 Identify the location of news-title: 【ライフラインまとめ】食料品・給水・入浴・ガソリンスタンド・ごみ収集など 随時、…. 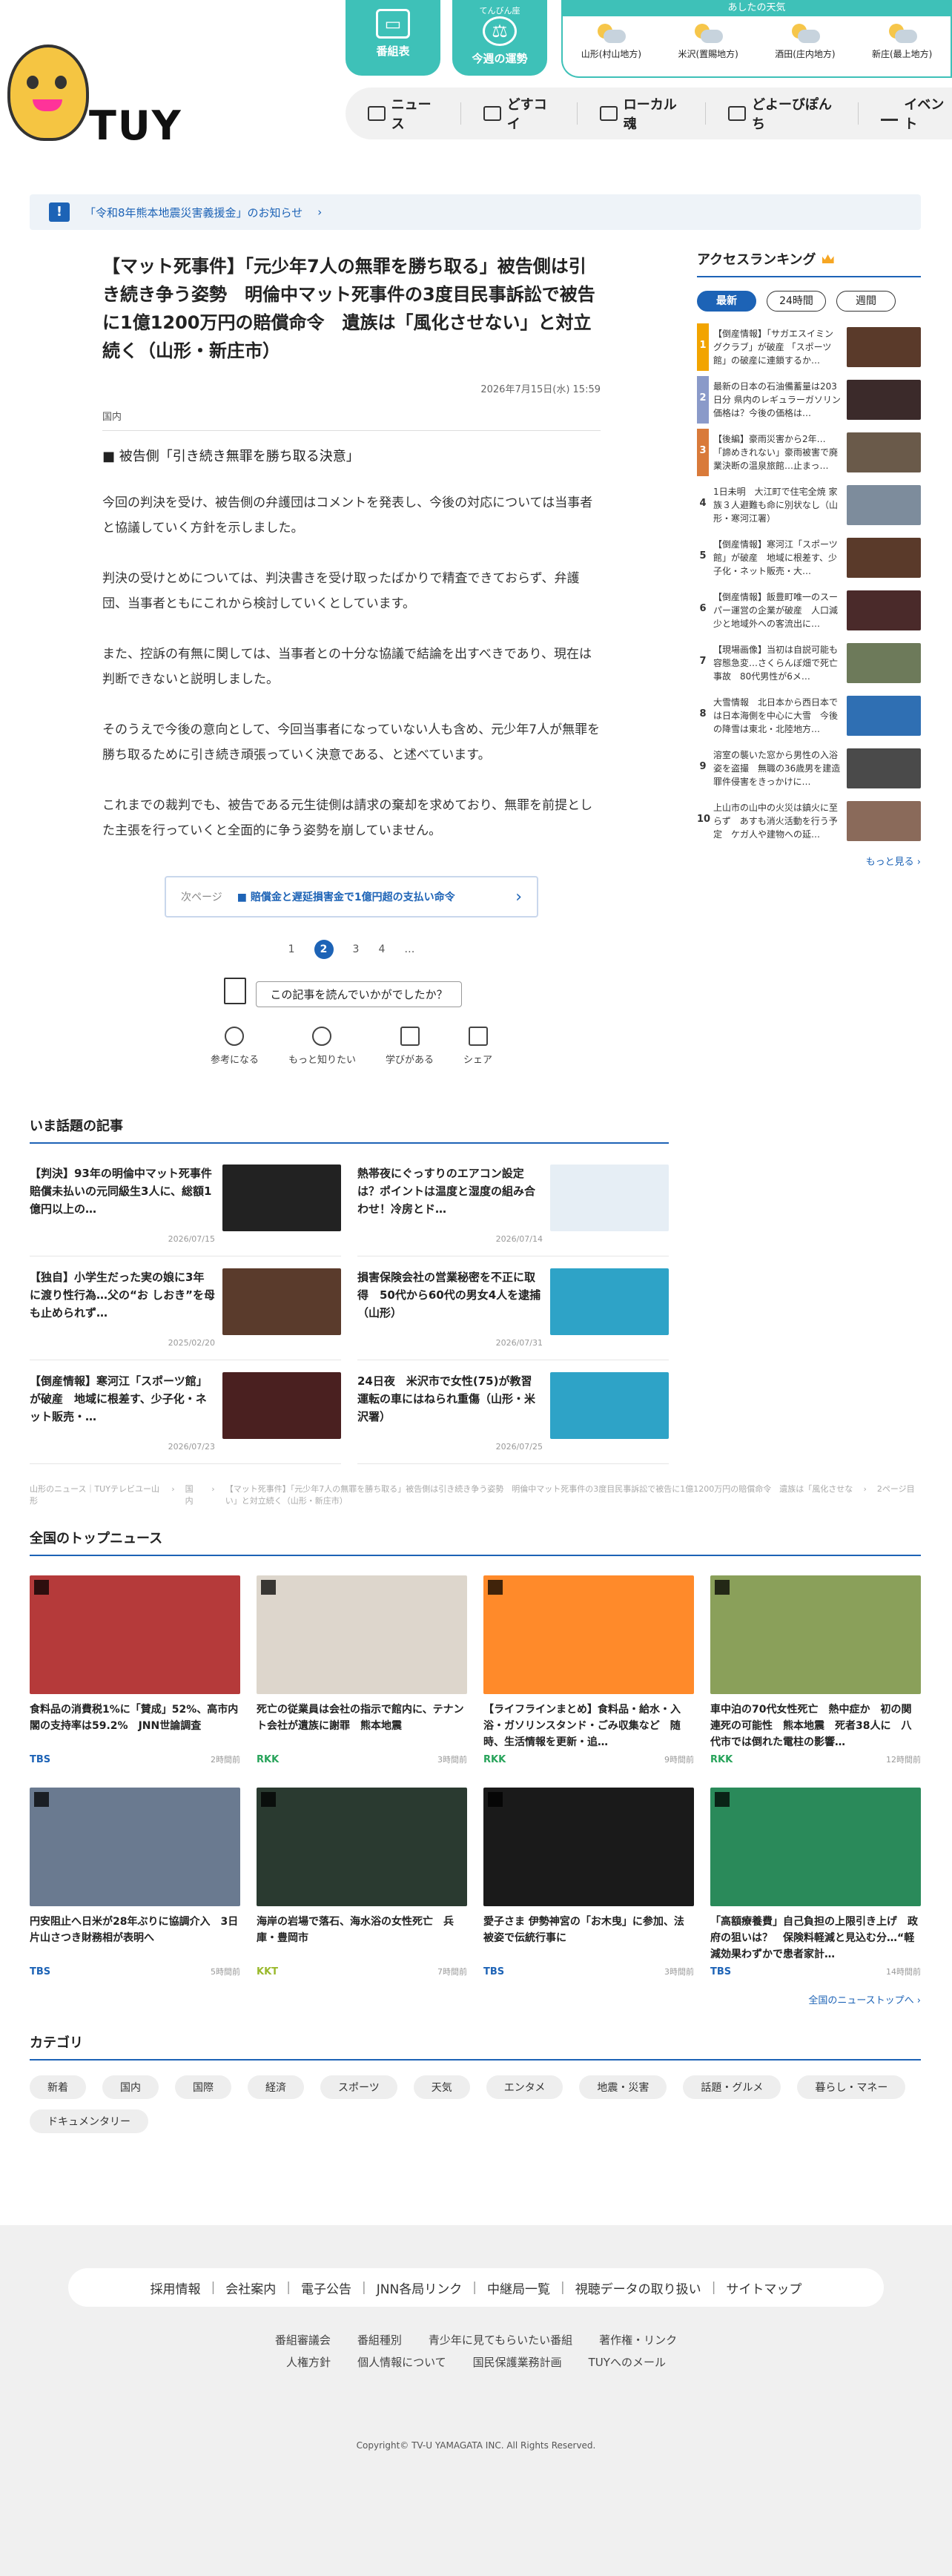
(582, 1726).